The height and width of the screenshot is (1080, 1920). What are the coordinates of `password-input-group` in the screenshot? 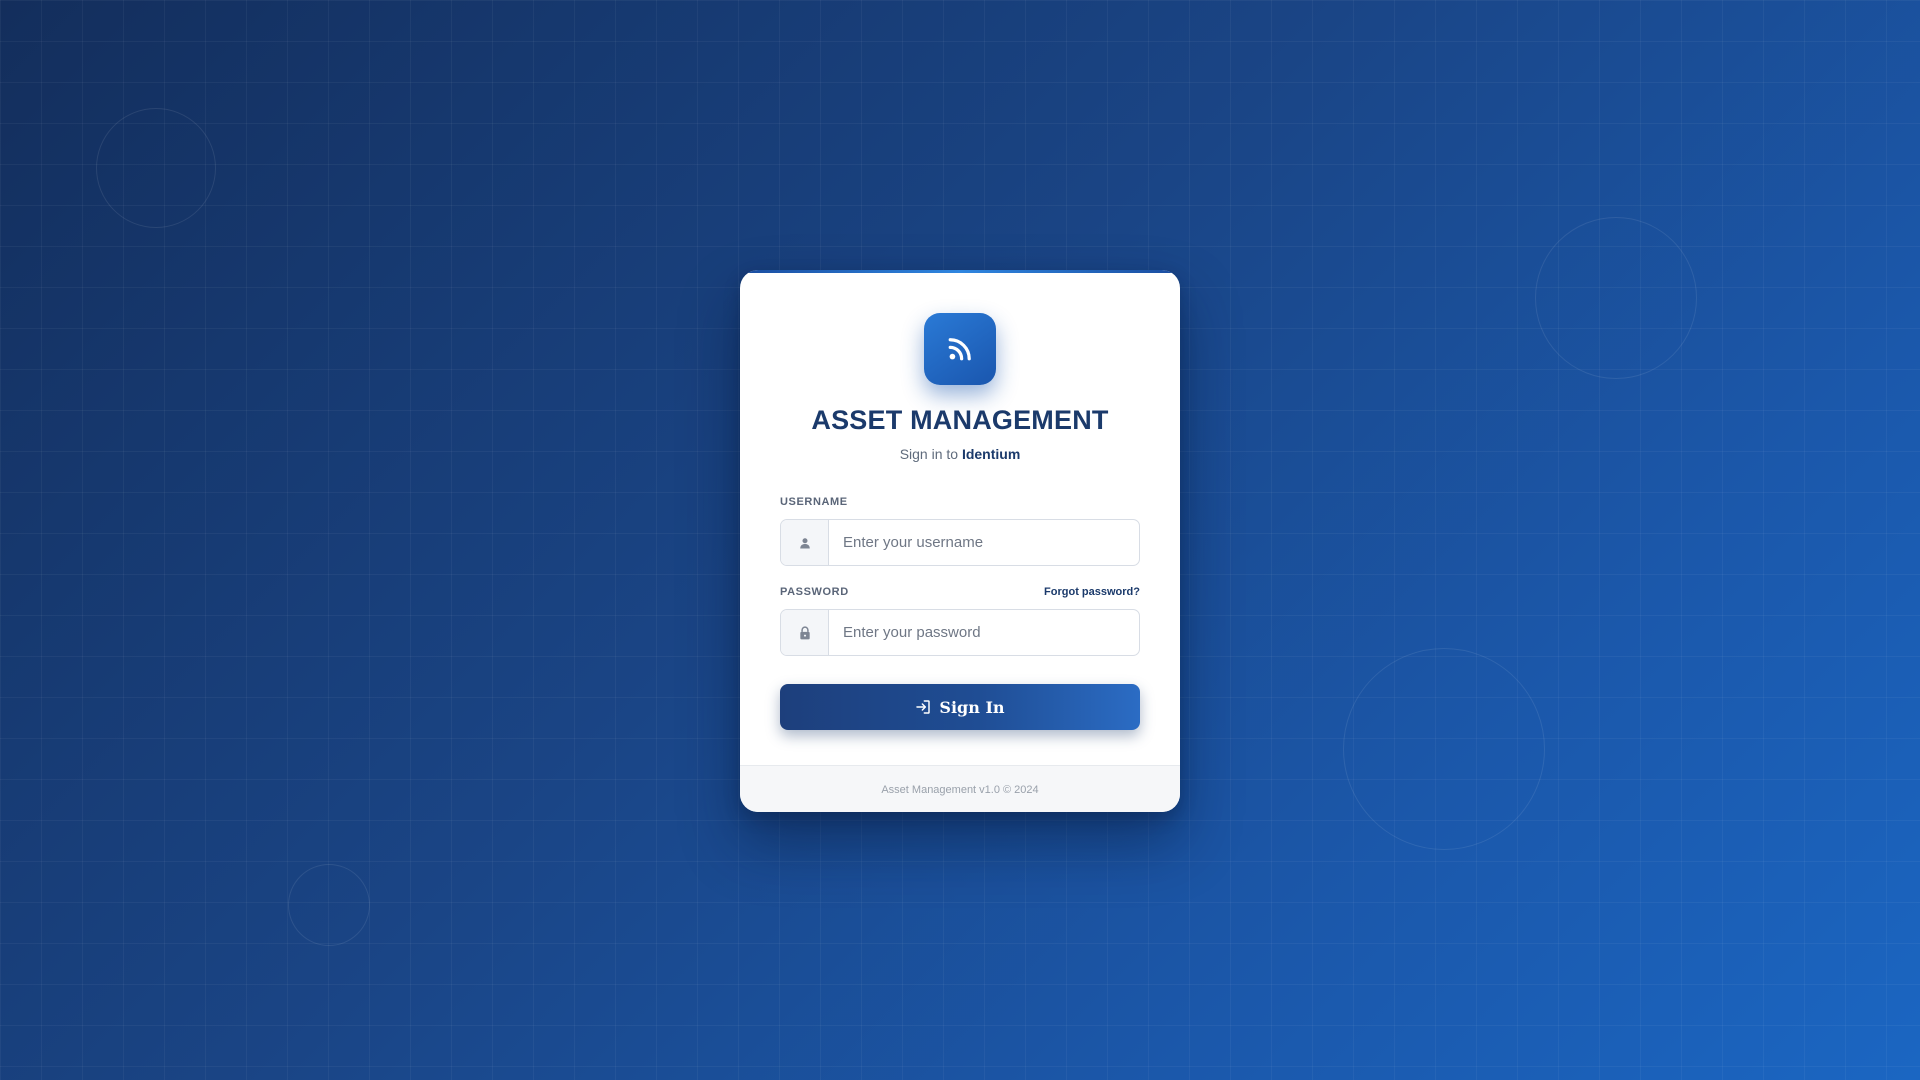 It's located at (960, 632).